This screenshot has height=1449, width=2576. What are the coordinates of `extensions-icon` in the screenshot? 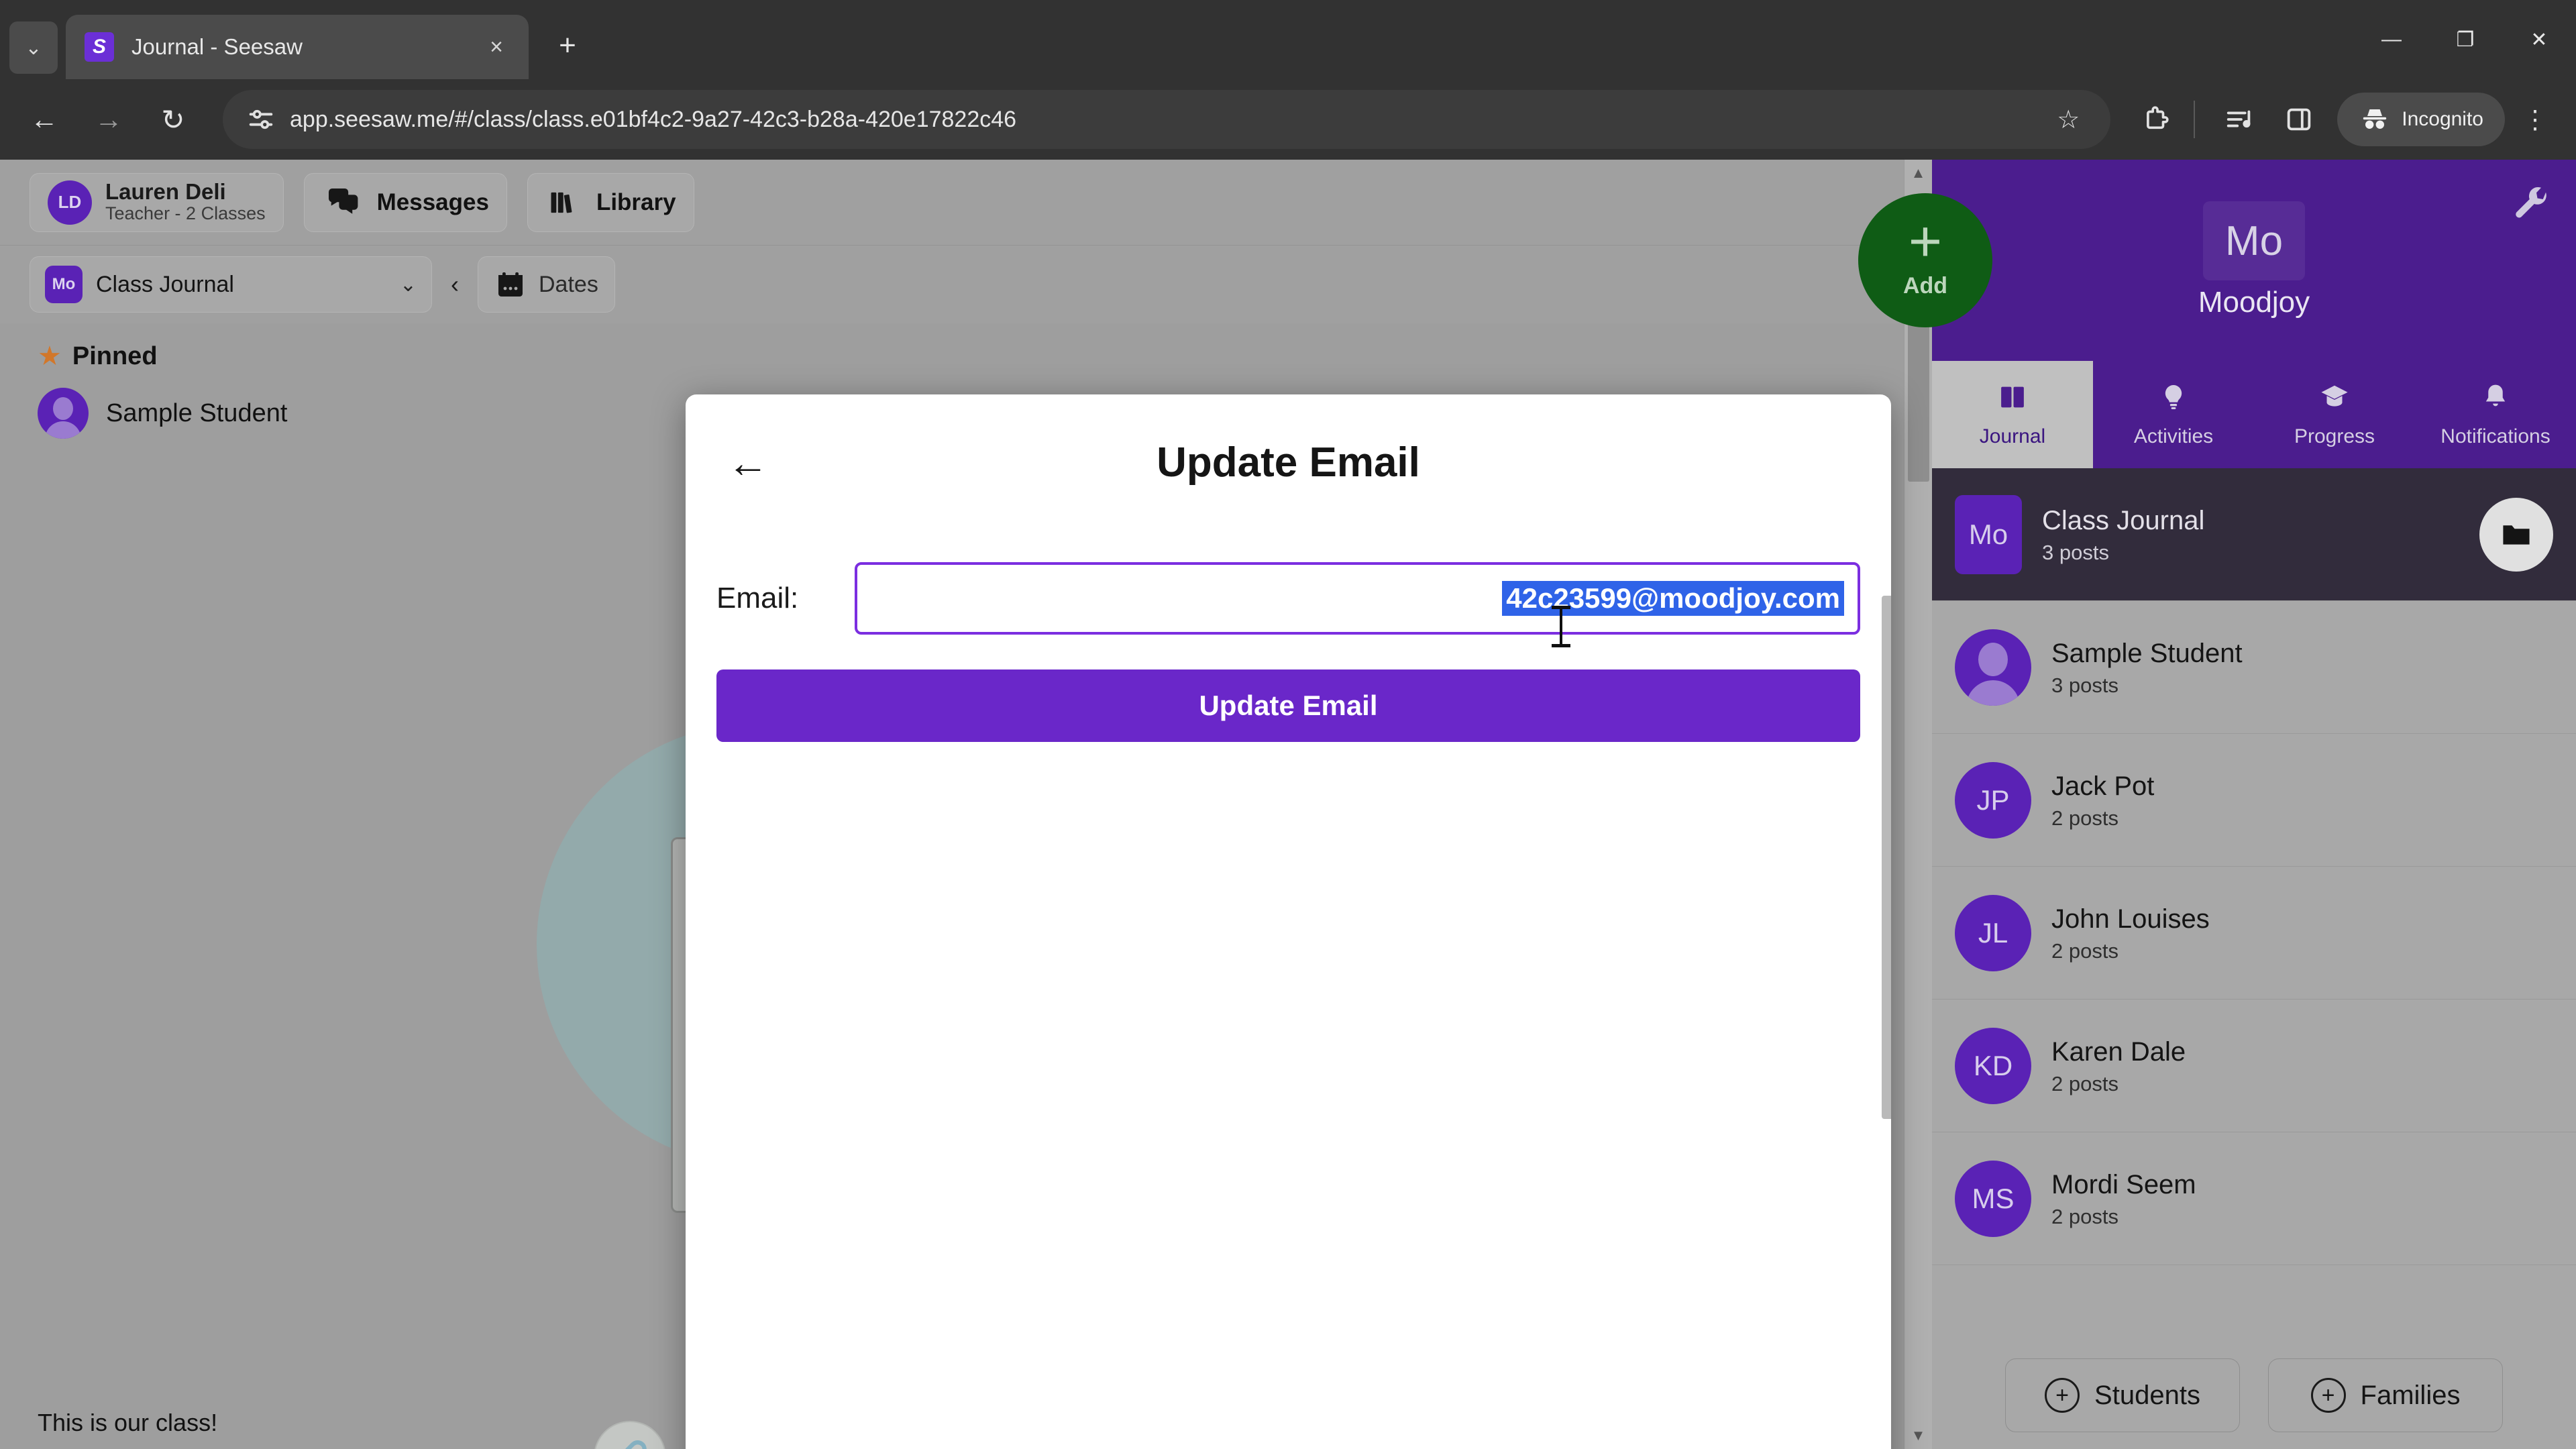 It's located at (2155, 119).